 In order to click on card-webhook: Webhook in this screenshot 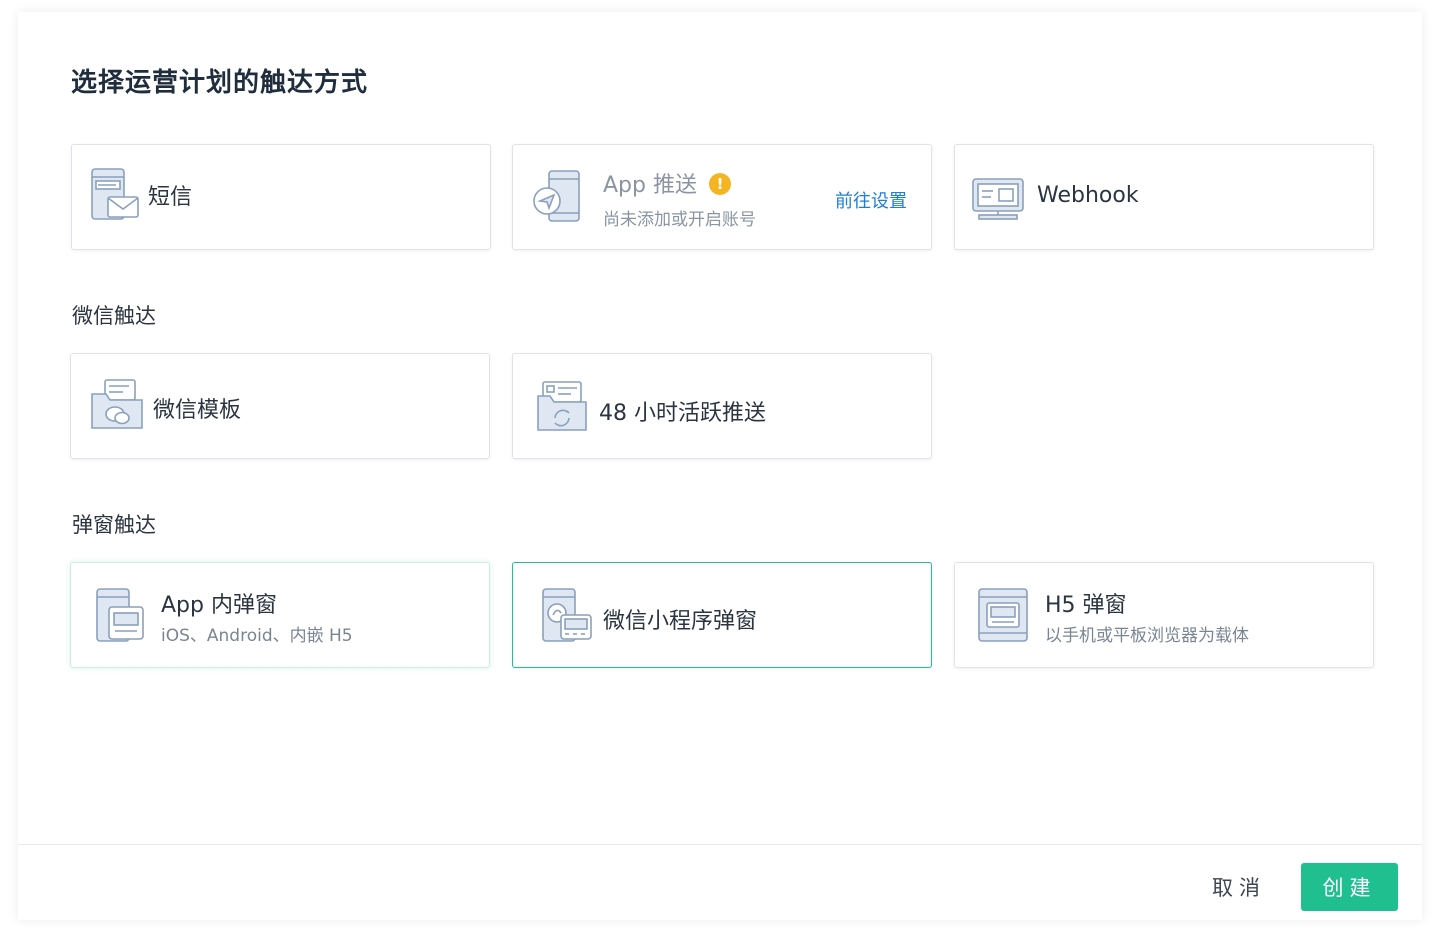, I will do `click(1164, 197)`.